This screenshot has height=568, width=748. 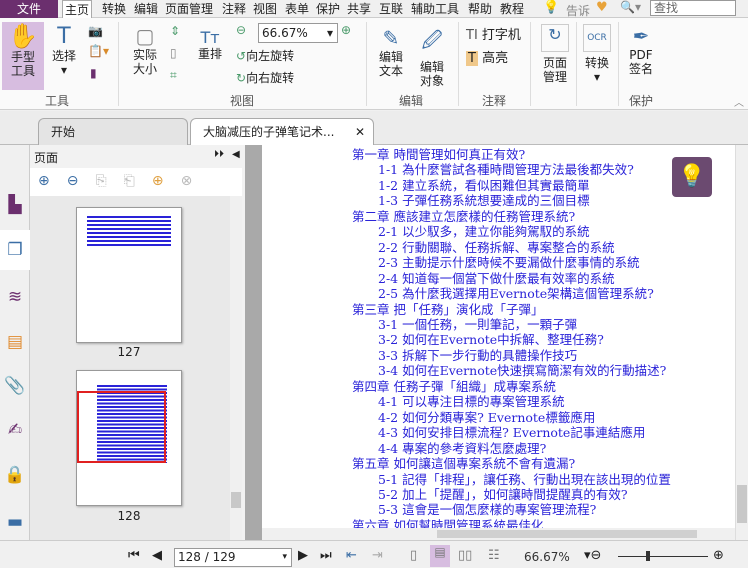 What do you see at coordinates (326, 555) in the screenshot?
I see `last-page-icon: ⏭` at bounding box center [326, 555].